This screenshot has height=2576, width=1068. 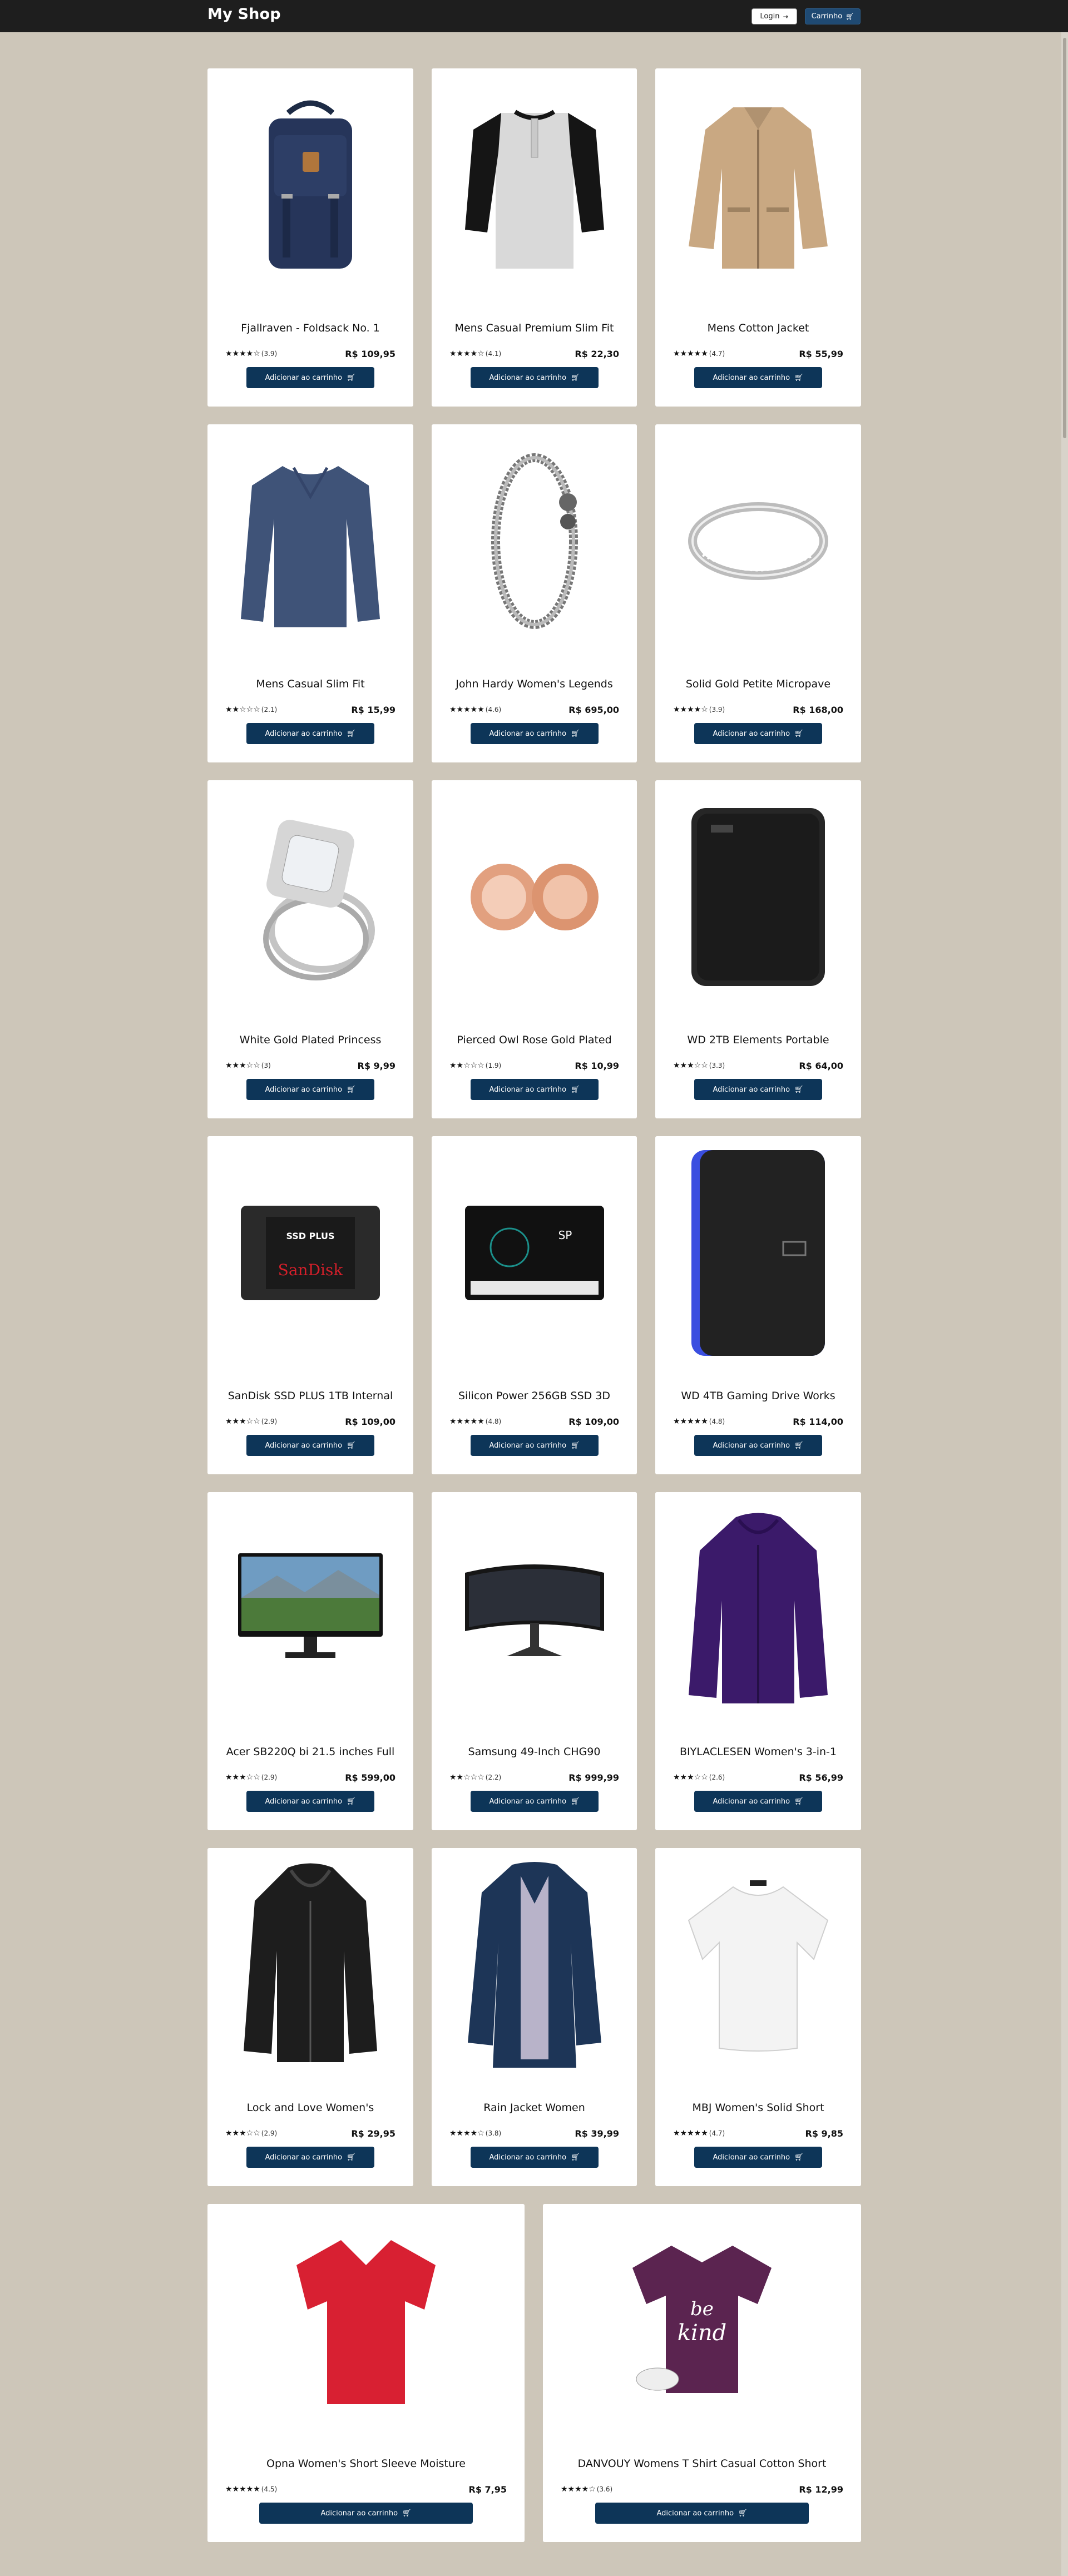 I want to click on sandisk-ssd-image: SSD PLUS SanDisk, so click(x=310, y=1253).